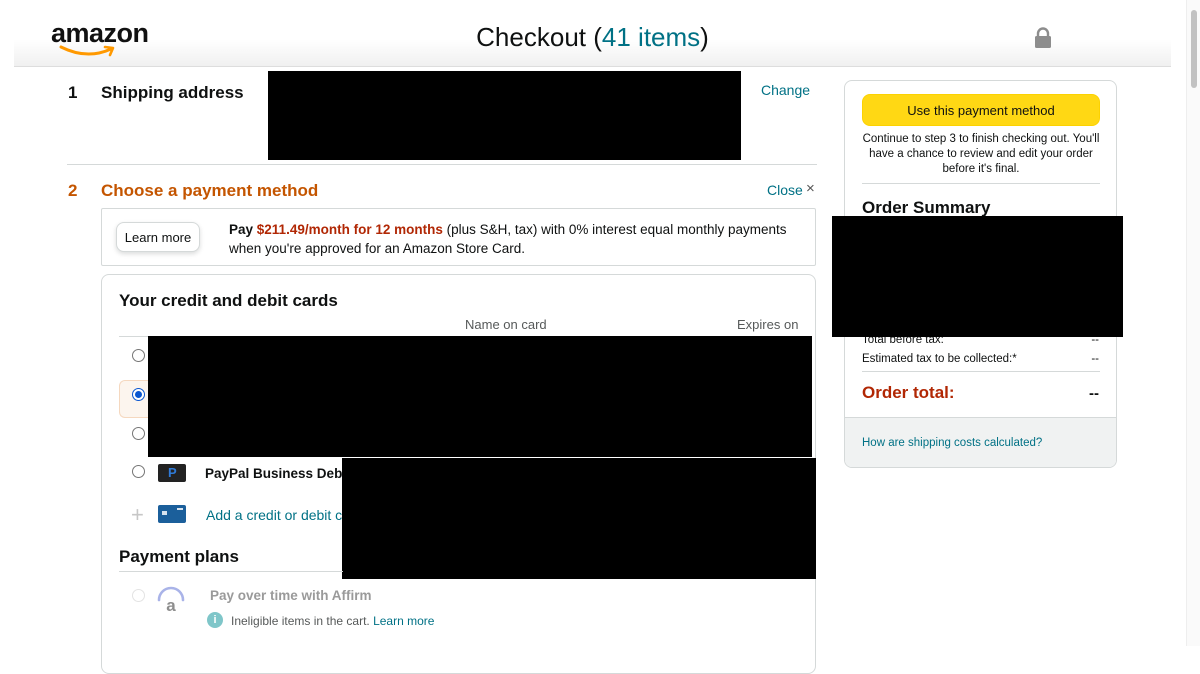 The width and height of the screenshot is (1200, 674). Describe the element at coordinates (278, 473) in the screenshot. I see `paypal-business-debit-label: PayPal Business Debit` at that location.